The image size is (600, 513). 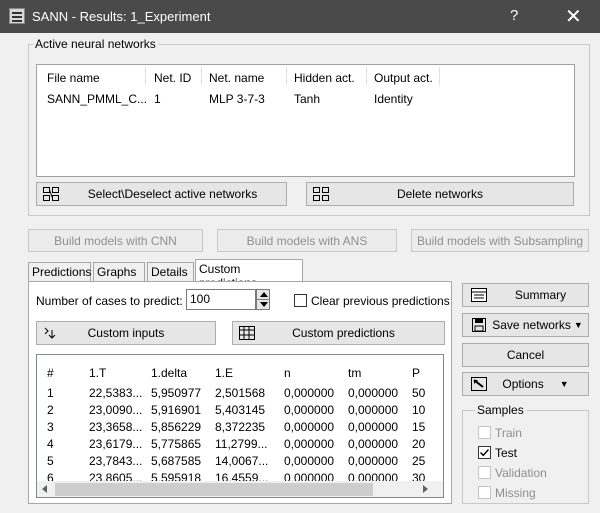 What do you see at coordinates (249, 274) in the screenshot?
I see `tab-custom-predictions: Custom predictions` at bounding box center [249, 274].